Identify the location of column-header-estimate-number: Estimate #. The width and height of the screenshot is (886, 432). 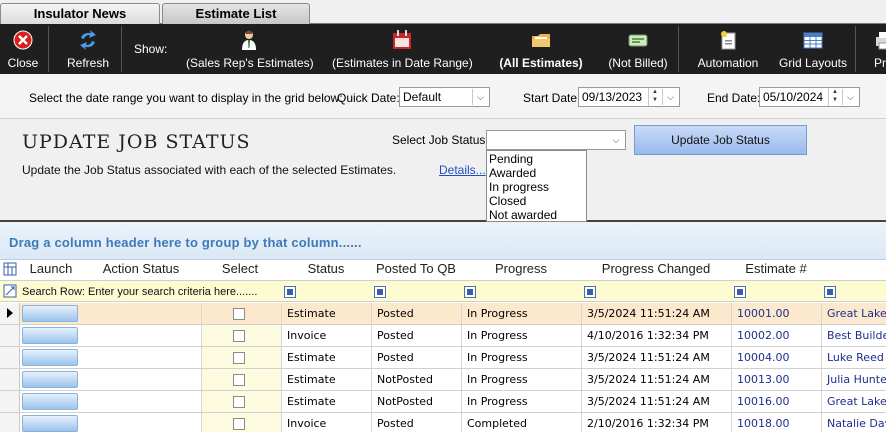
(776, 270).